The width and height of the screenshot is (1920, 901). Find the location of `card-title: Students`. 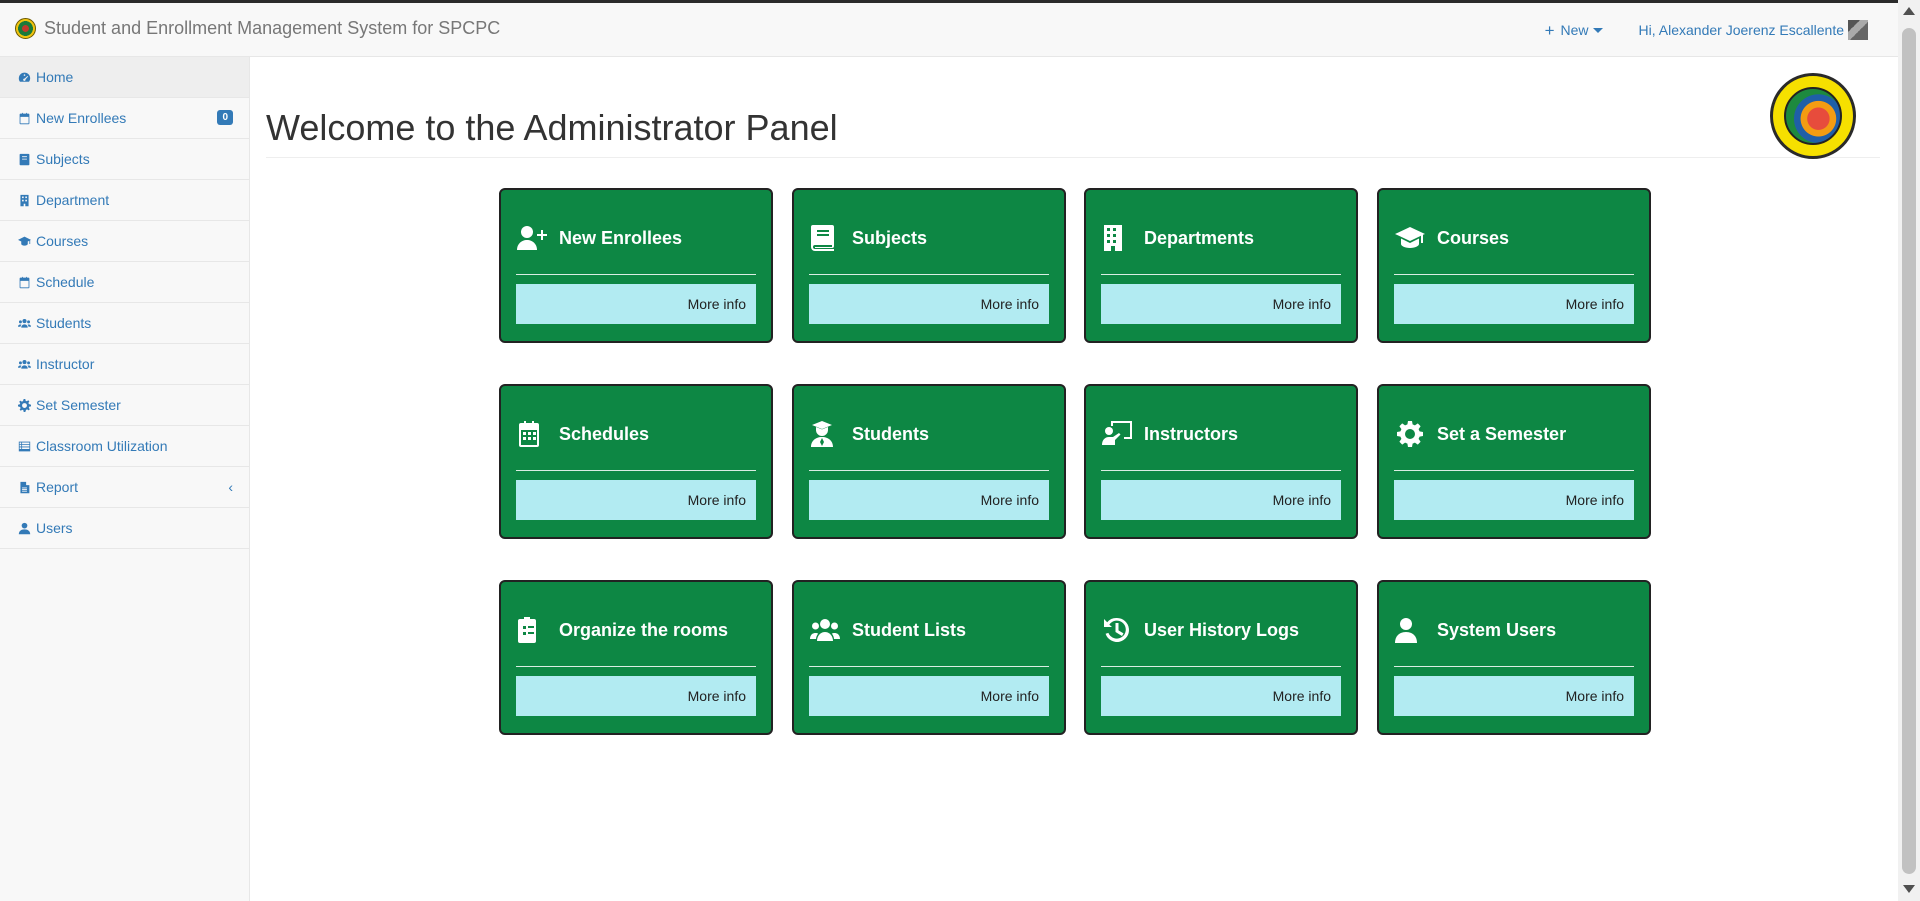

card-title: Students is located at coordinates (891, 433).